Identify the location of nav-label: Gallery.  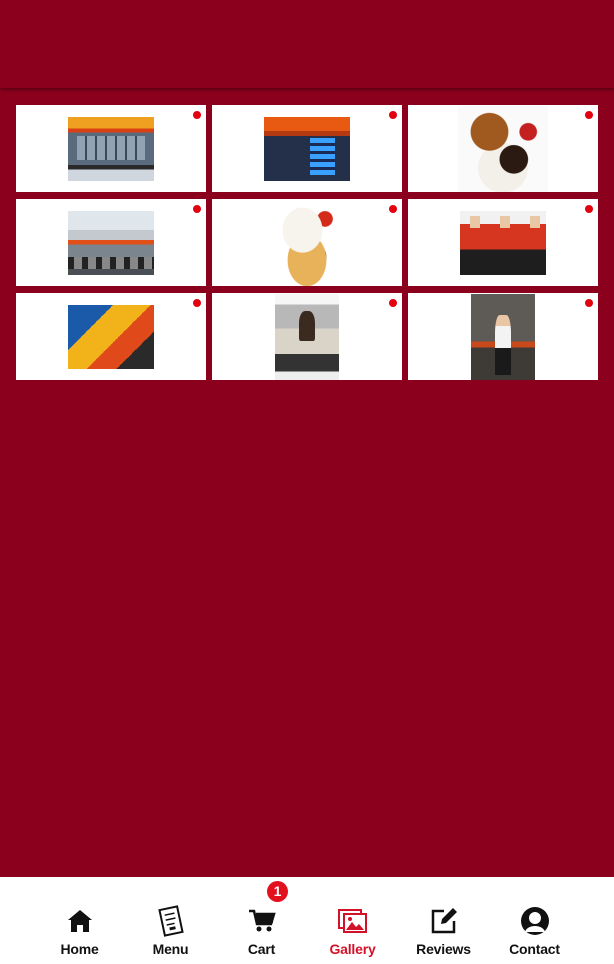
(352, 949).